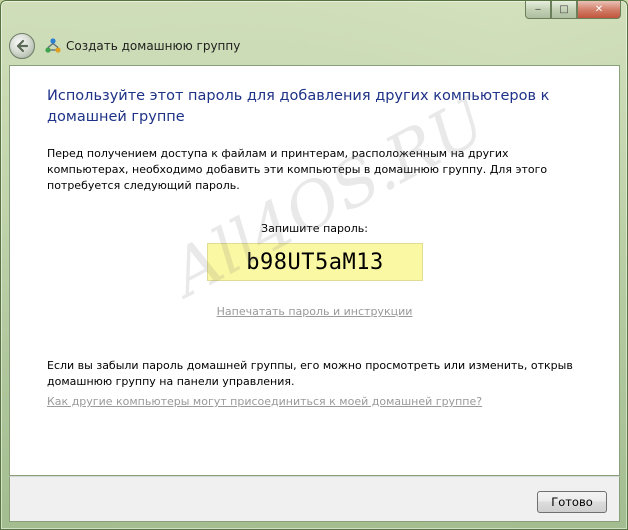 Image resolution: width=628 pixels, height=530 pixels. I want to click on button-bar: Готово, so click(314, 499).